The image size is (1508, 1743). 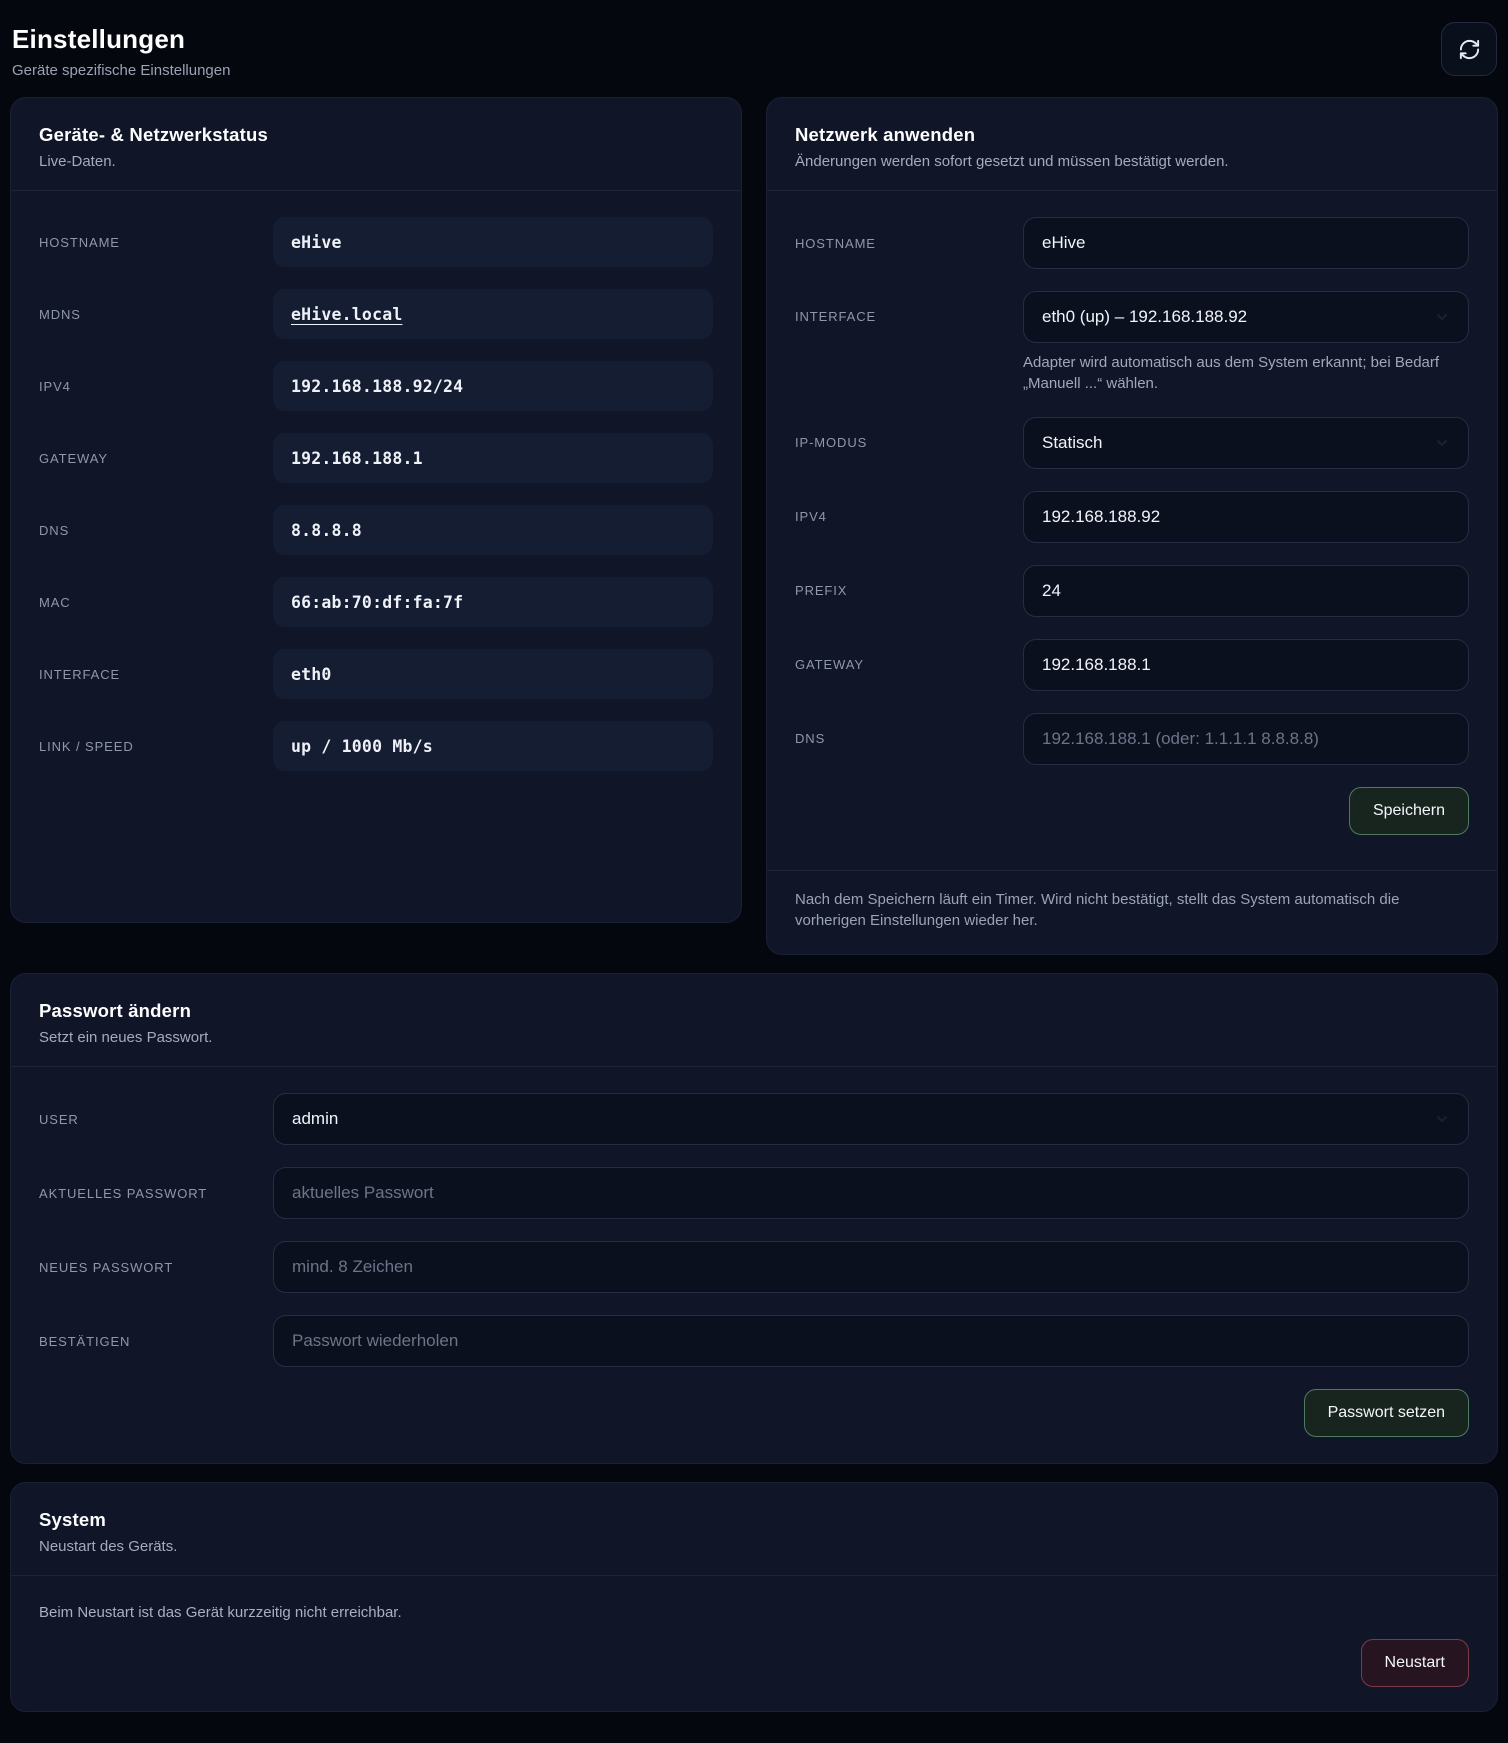 I want to click on restart-button: Neustart, so click(x=1414, y=1663).